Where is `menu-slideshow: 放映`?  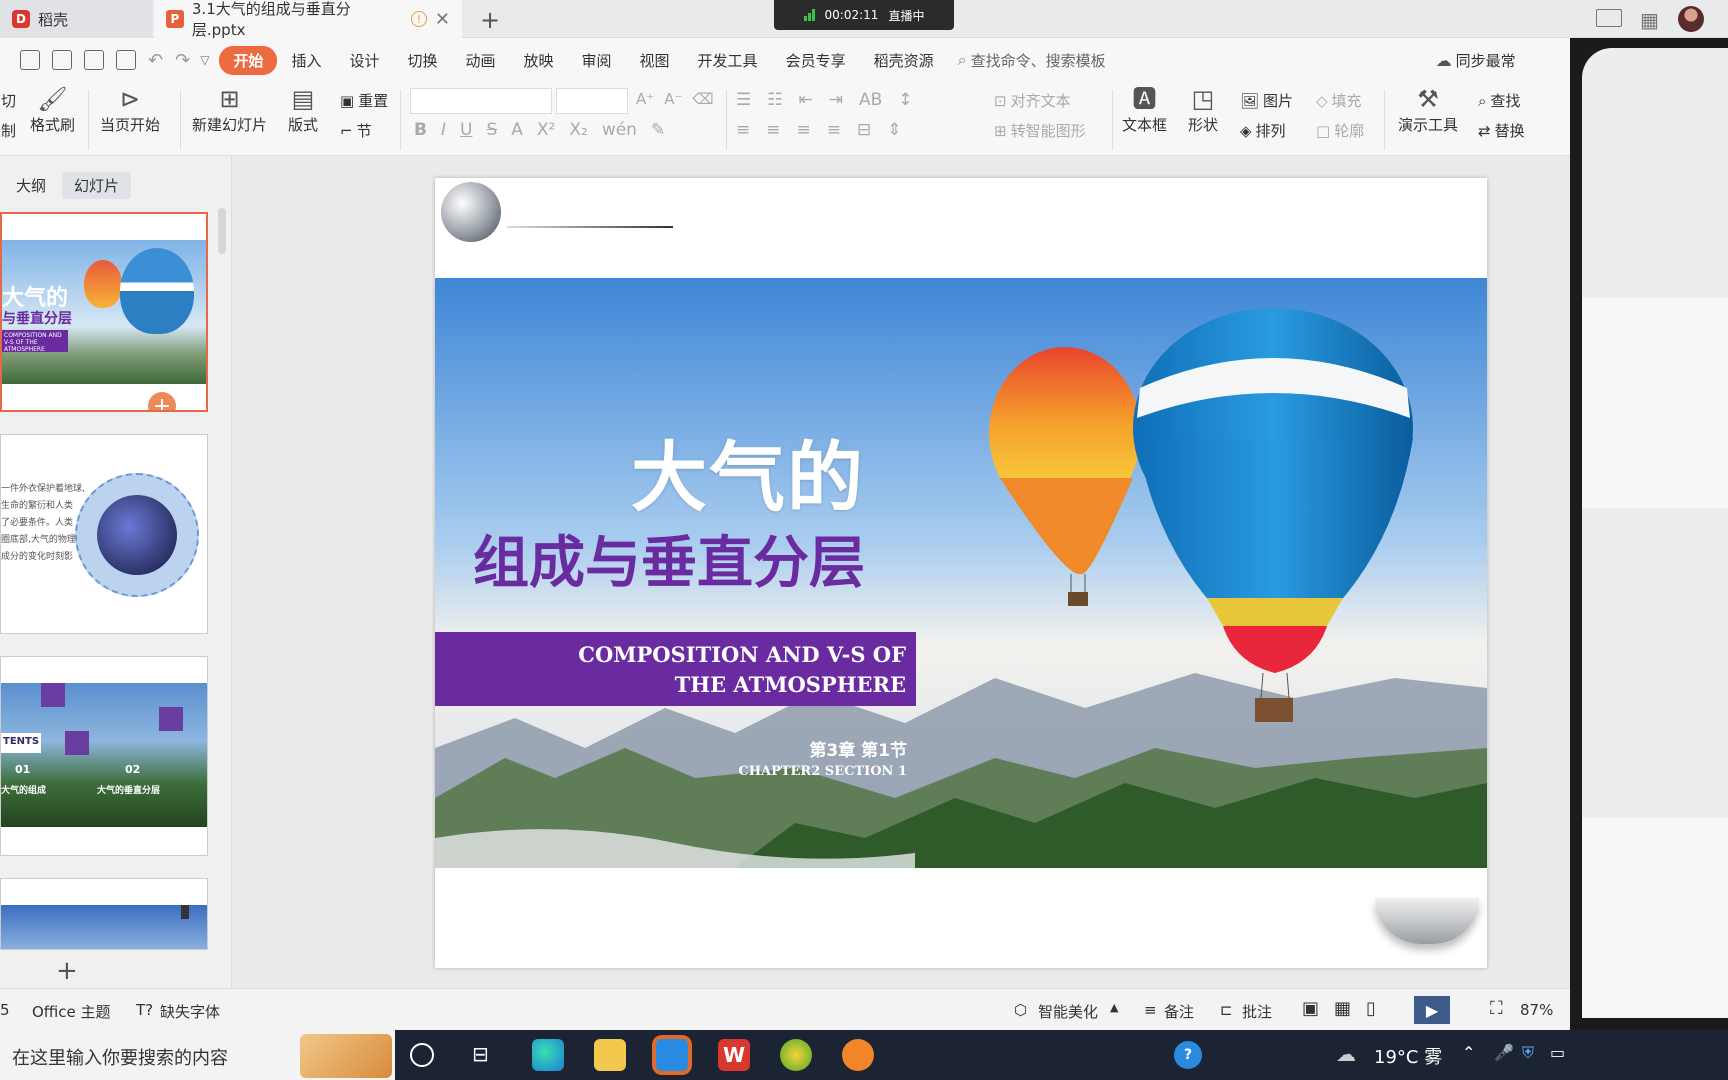 menu-slideshow: 放映 is located at coordinates (539, 60).